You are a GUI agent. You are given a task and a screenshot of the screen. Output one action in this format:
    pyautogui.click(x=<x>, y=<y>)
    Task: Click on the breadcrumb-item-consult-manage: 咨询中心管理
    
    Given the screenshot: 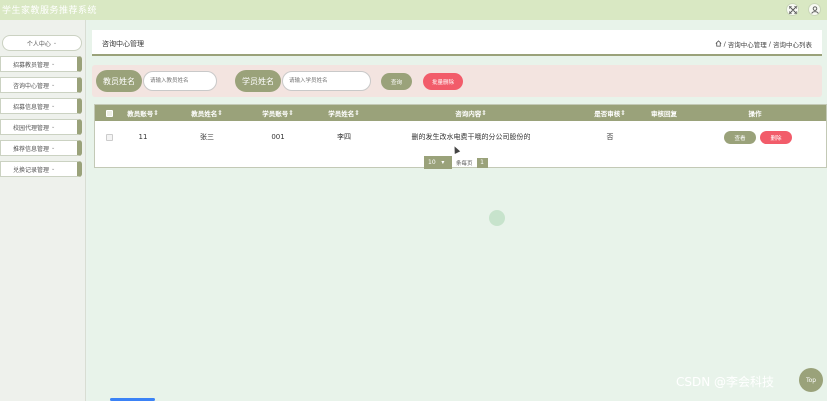 What is the action you would take?
    pyautogui.click(x=747, y=44)
    